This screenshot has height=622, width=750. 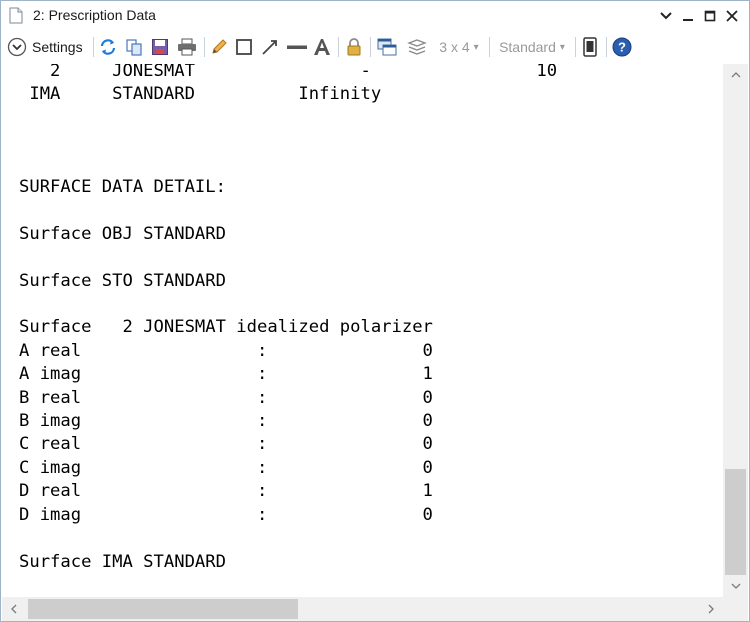 I want to click on text-line: D imag : 0, so click(x=226, y=515).